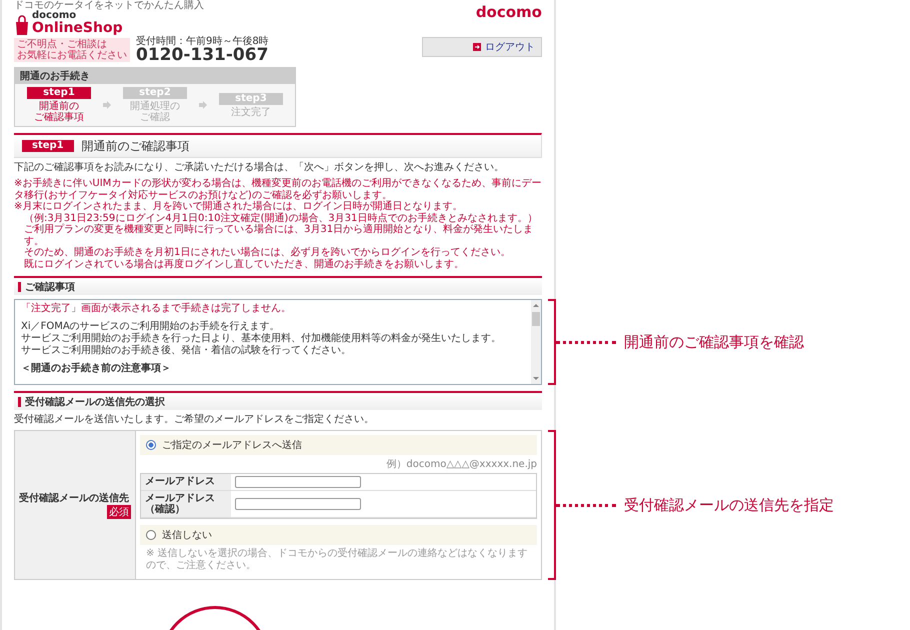 The width and height of the screenshot is (910, 630). What do you see at coordinates (280, 218) in the screenshot?
I see `warning-note: （例:3月31日23:59にログイン4月1日0:10注文確定(開通)の場合、3月31日時点でのお手続きとみなされます。）` at bounding box center [280, 218].